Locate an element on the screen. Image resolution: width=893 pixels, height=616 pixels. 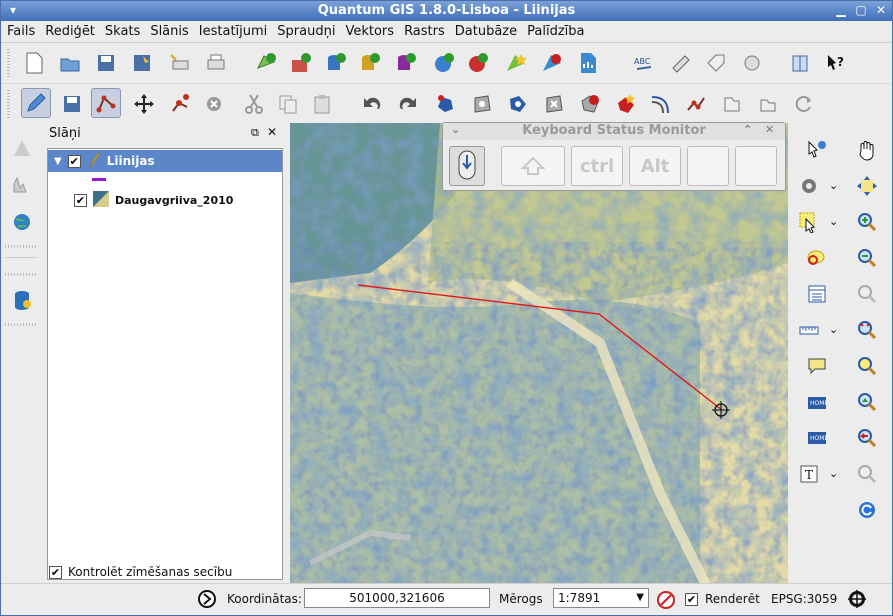
add-spatialite-layer-icon is located at coordinates (370, 63).